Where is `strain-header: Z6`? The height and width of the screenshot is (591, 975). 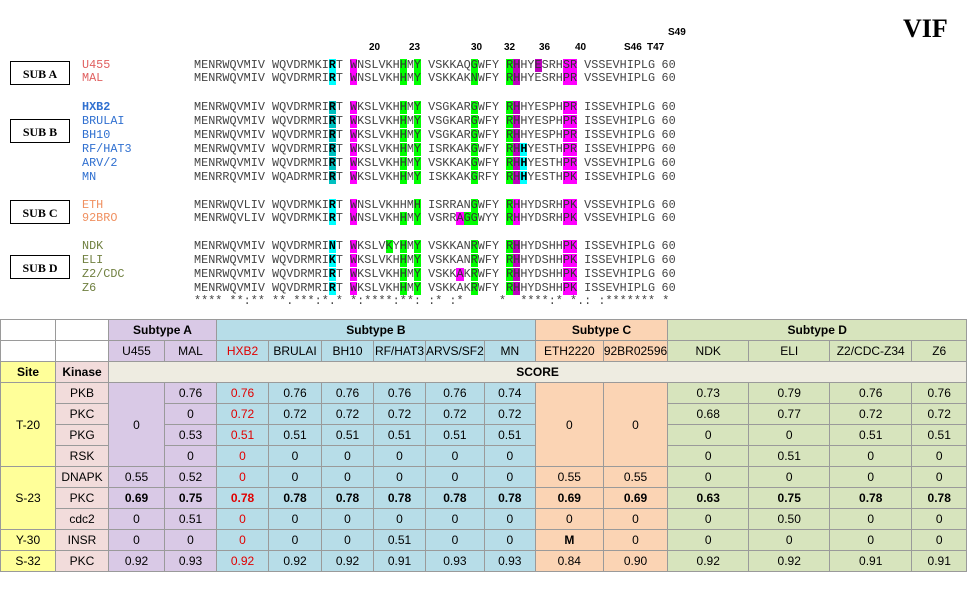 strain-header: Z6 is located at coordinates (939, 351).